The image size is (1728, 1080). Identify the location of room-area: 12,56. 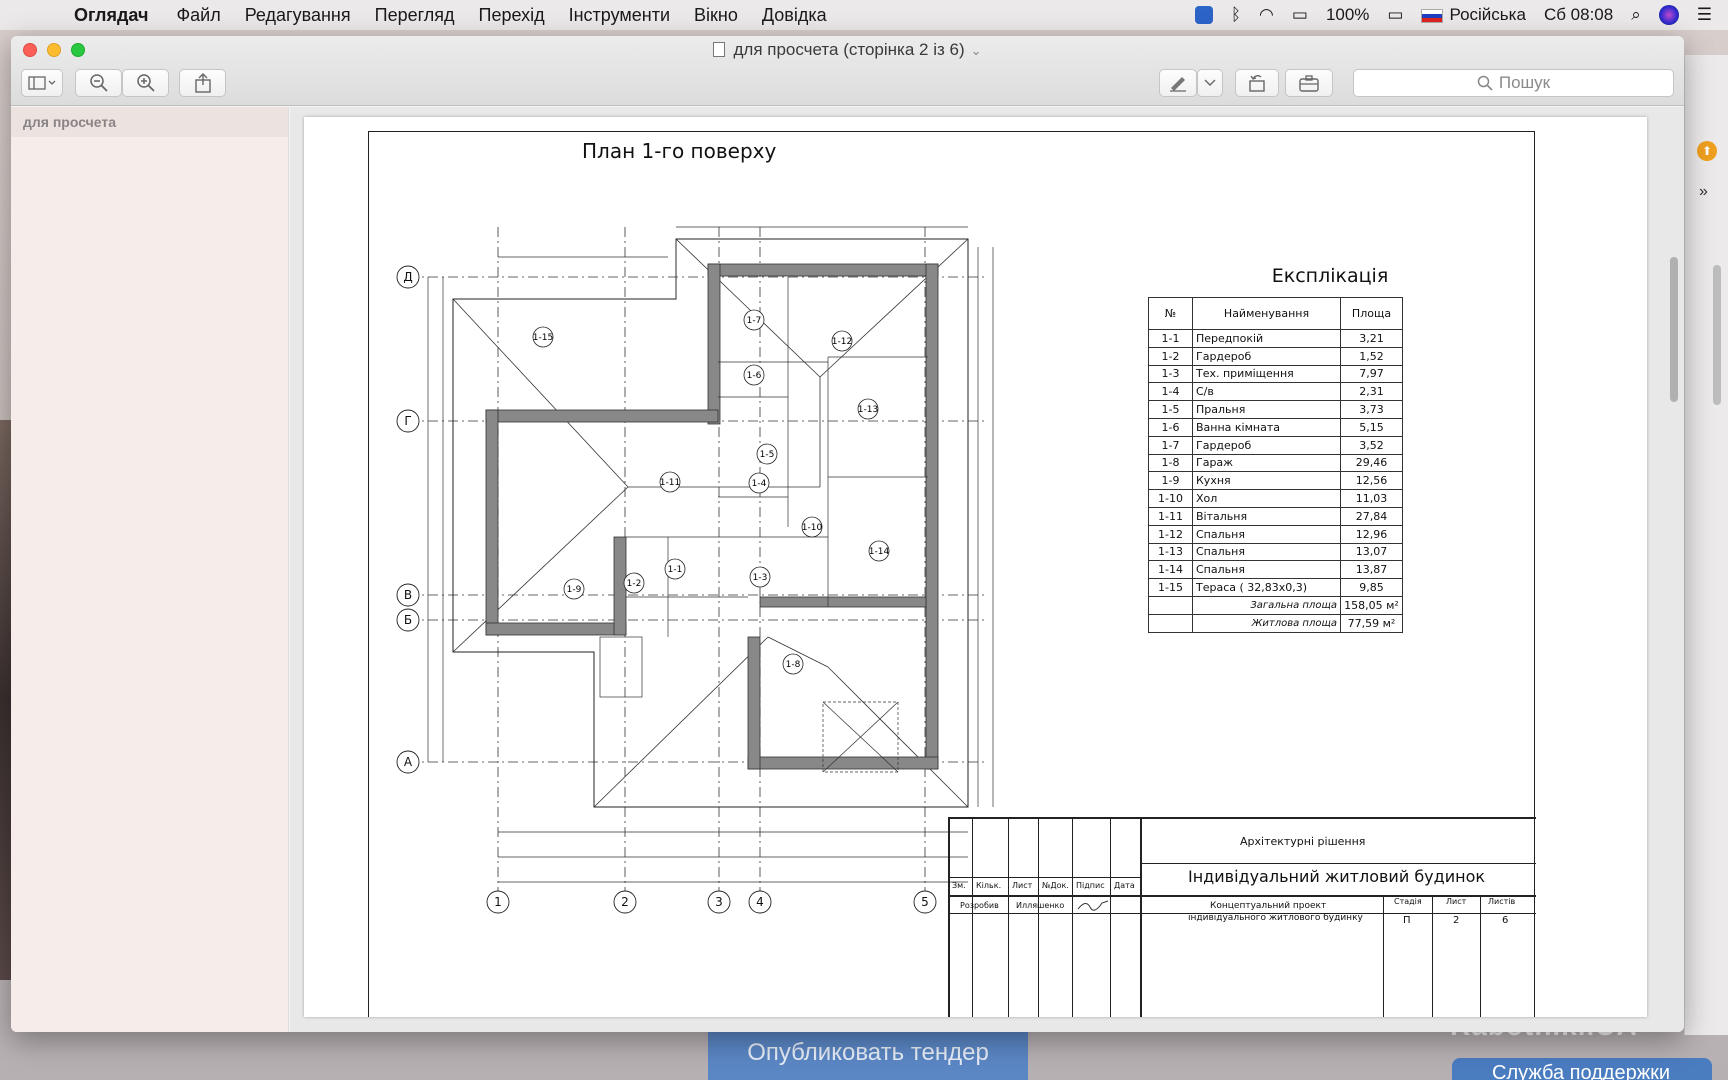
(1371, 481).